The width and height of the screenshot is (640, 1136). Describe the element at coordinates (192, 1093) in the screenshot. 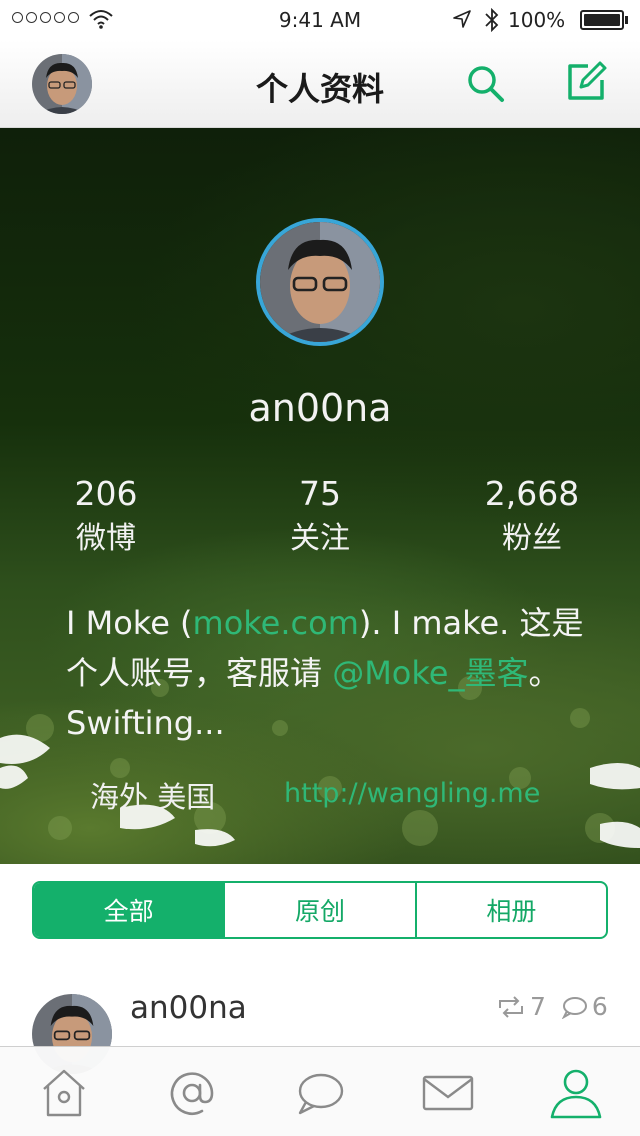

I see `at-icon` at that location.